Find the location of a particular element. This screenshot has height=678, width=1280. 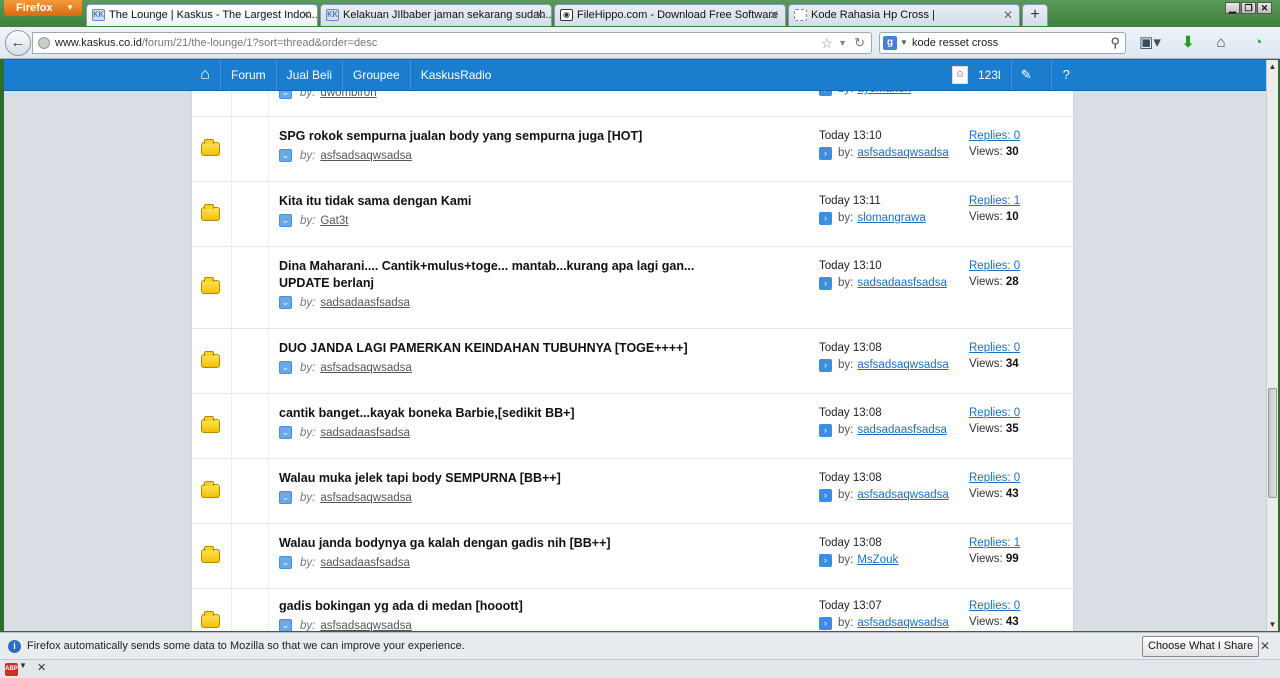

close-window-button: ✕ is located at coordinates (1264, 8).